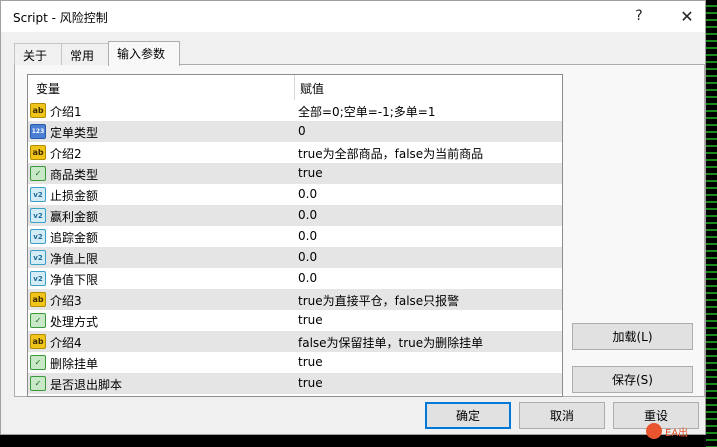 The width and height of the screenshot is (717, 447). What do you see at coordinates (353, 16) in the screenshot?
I see `title-bar: Script - 风险控制 ? ✕` at bounding box center [353, 16].